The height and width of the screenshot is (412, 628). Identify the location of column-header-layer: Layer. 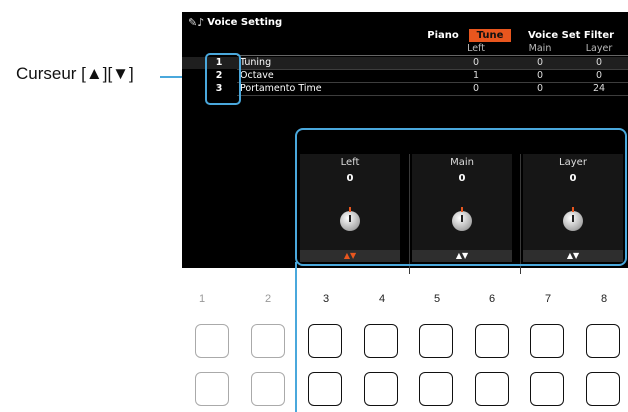
(599, 48).